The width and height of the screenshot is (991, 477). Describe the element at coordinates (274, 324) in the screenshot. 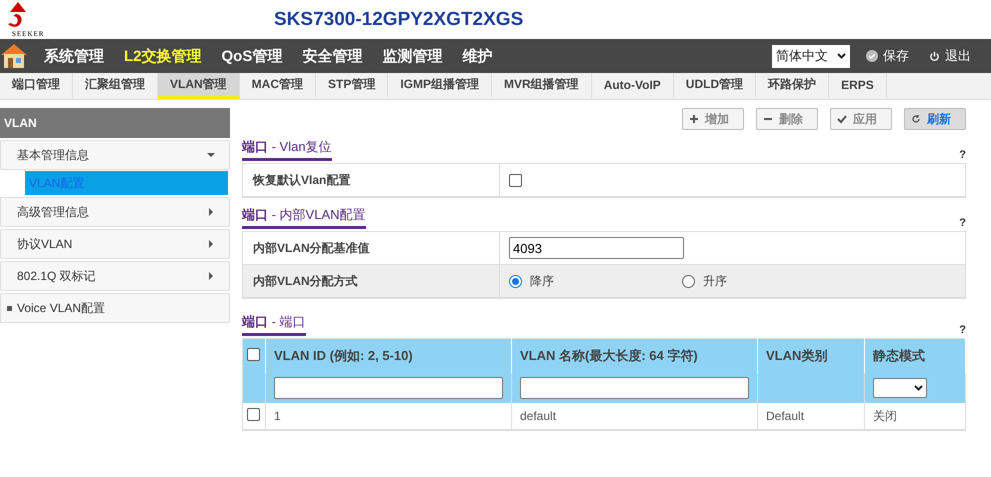

I see `section-title: 端口 - 端口` at that location.